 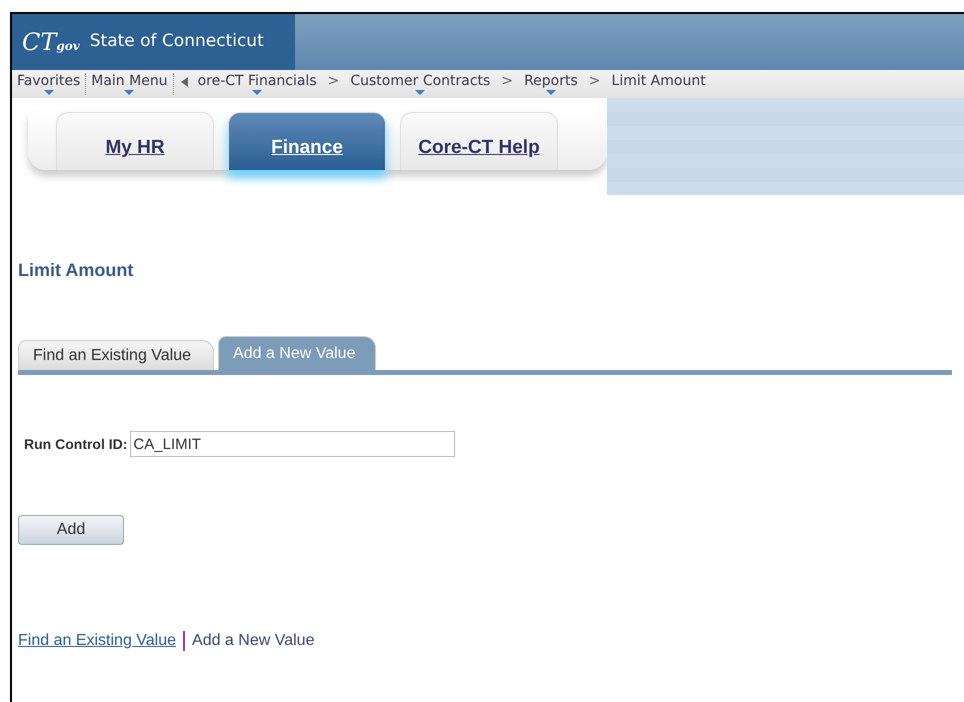 What do you see at coordinates (253, 641) in the screenshot?
I see `footer-link: Add a New Value` at bounding box center [253, 641].